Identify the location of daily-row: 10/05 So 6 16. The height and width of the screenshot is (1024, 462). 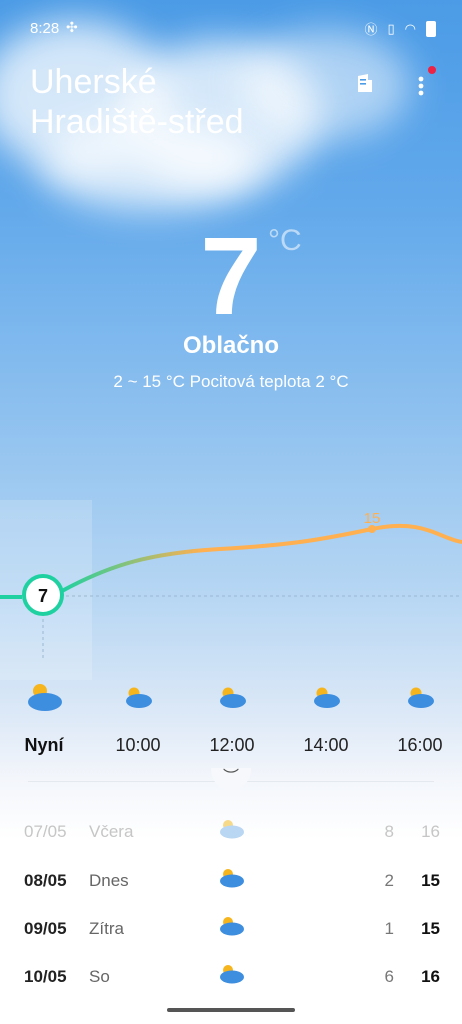
(231, 977).